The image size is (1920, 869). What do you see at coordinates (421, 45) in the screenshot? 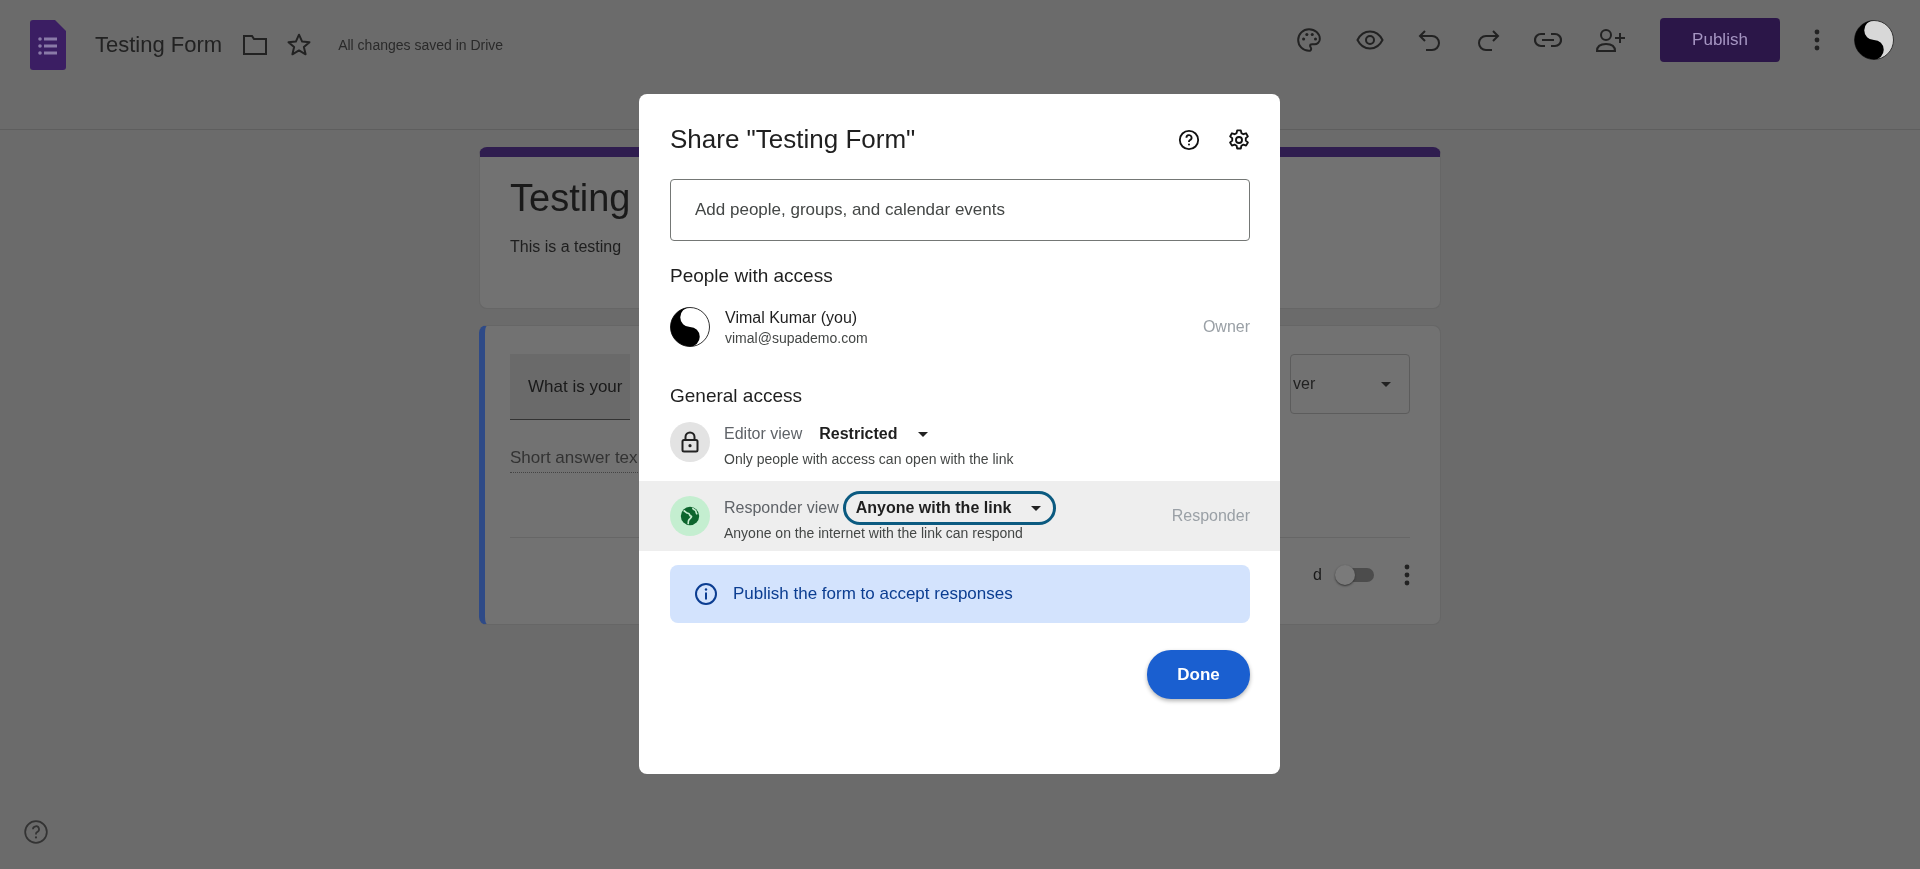
I see `save-status: All changes saved in Drive` at bounding box center [421, 45].